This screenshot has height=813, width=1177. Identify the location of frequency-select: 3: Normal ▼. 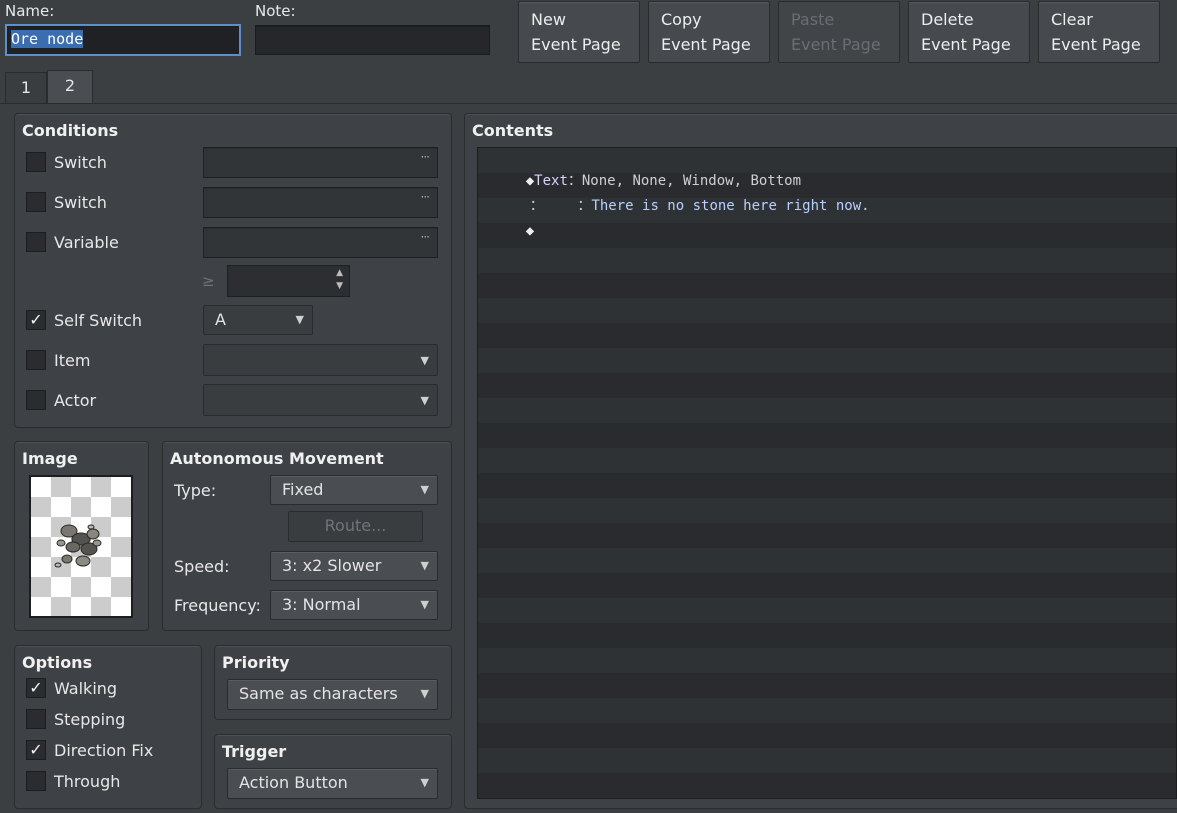
(354, 605).